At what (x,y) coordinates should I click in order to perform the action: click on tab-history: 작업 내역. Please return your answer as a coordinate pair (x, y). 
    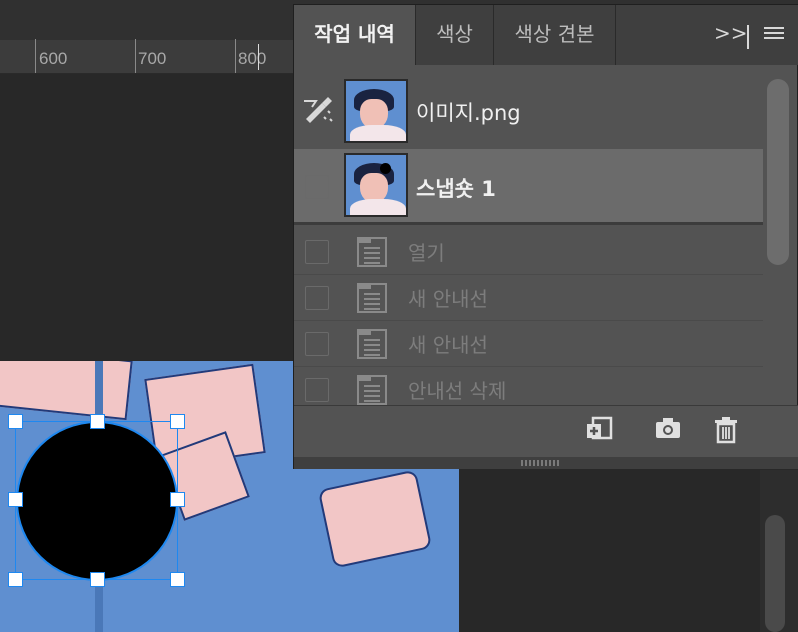
    Looking at the image, I should click on (354, 35).